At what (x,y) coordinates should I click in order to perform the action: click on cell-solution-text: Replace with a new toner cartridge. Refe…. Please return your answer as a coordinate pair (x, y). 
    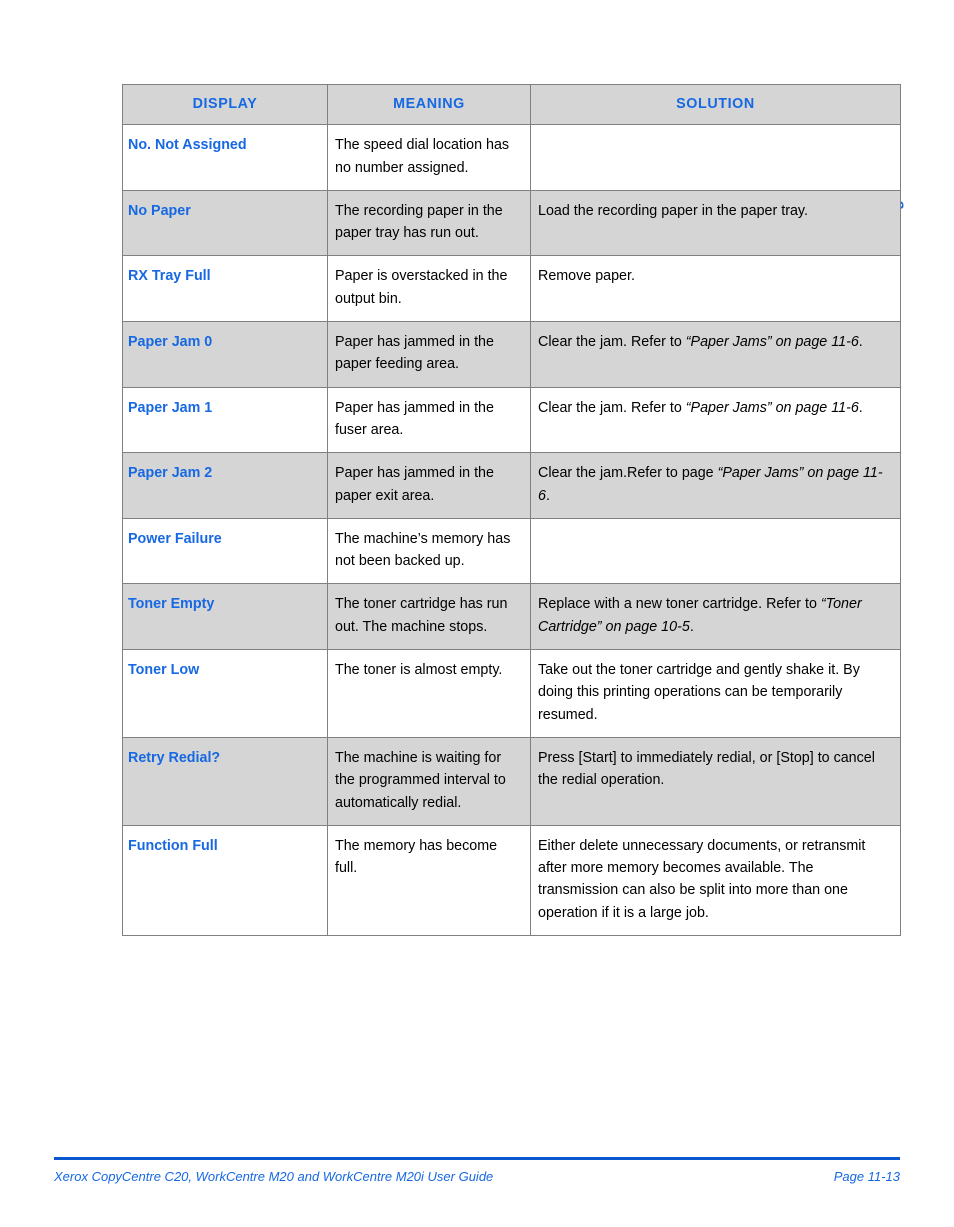
    Looking at the image, I should click on (715, 617).